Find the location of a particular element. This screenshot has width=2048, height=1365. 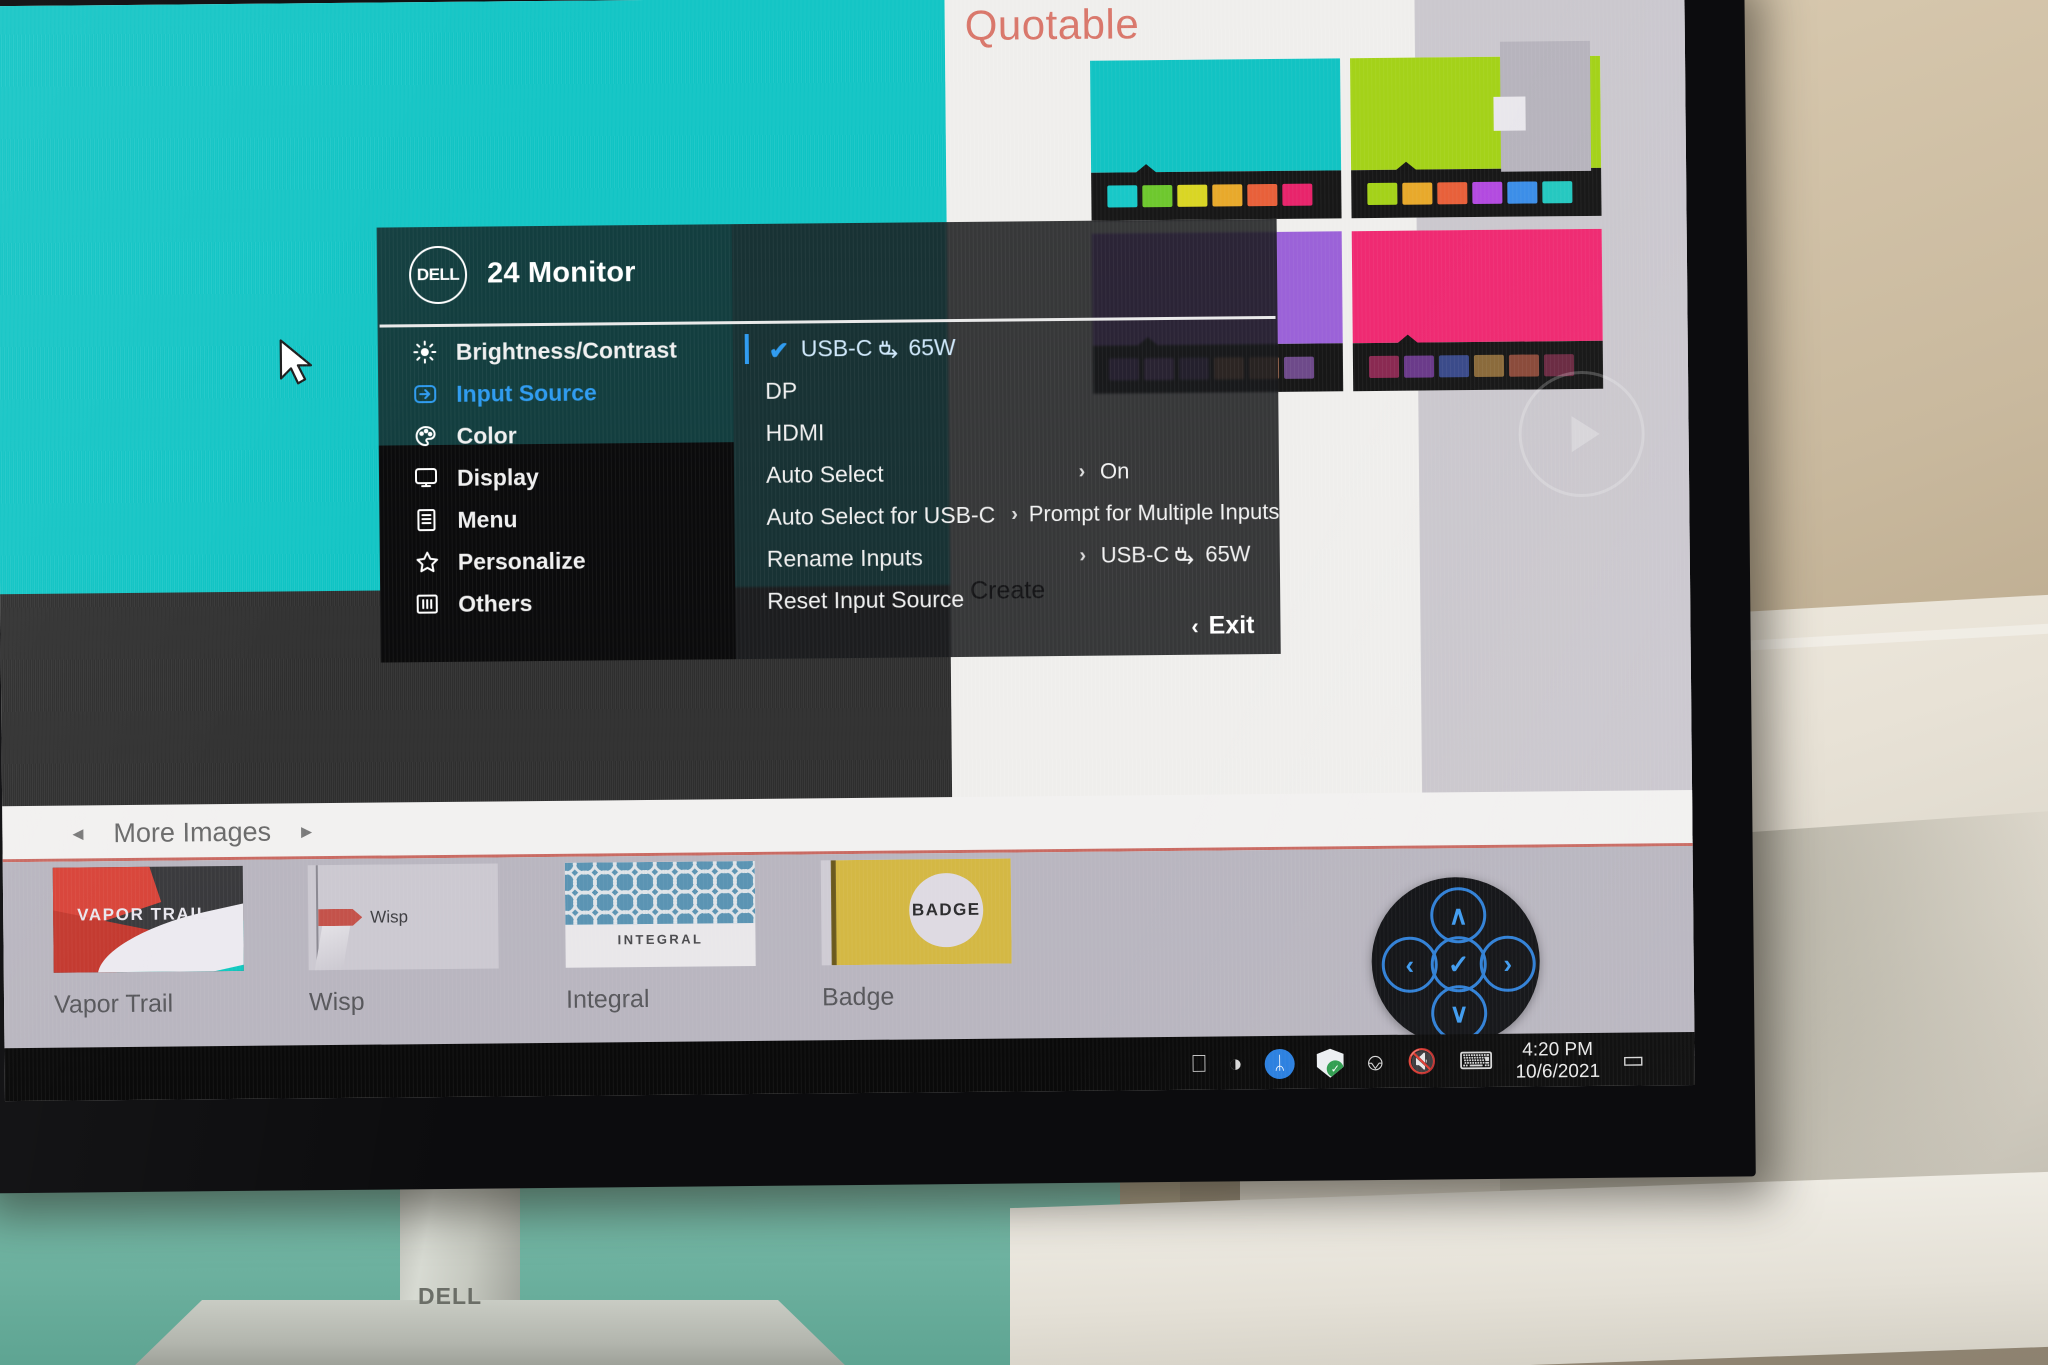

osd-value-current-text: USB-C is located at coordinates (1135, 554).